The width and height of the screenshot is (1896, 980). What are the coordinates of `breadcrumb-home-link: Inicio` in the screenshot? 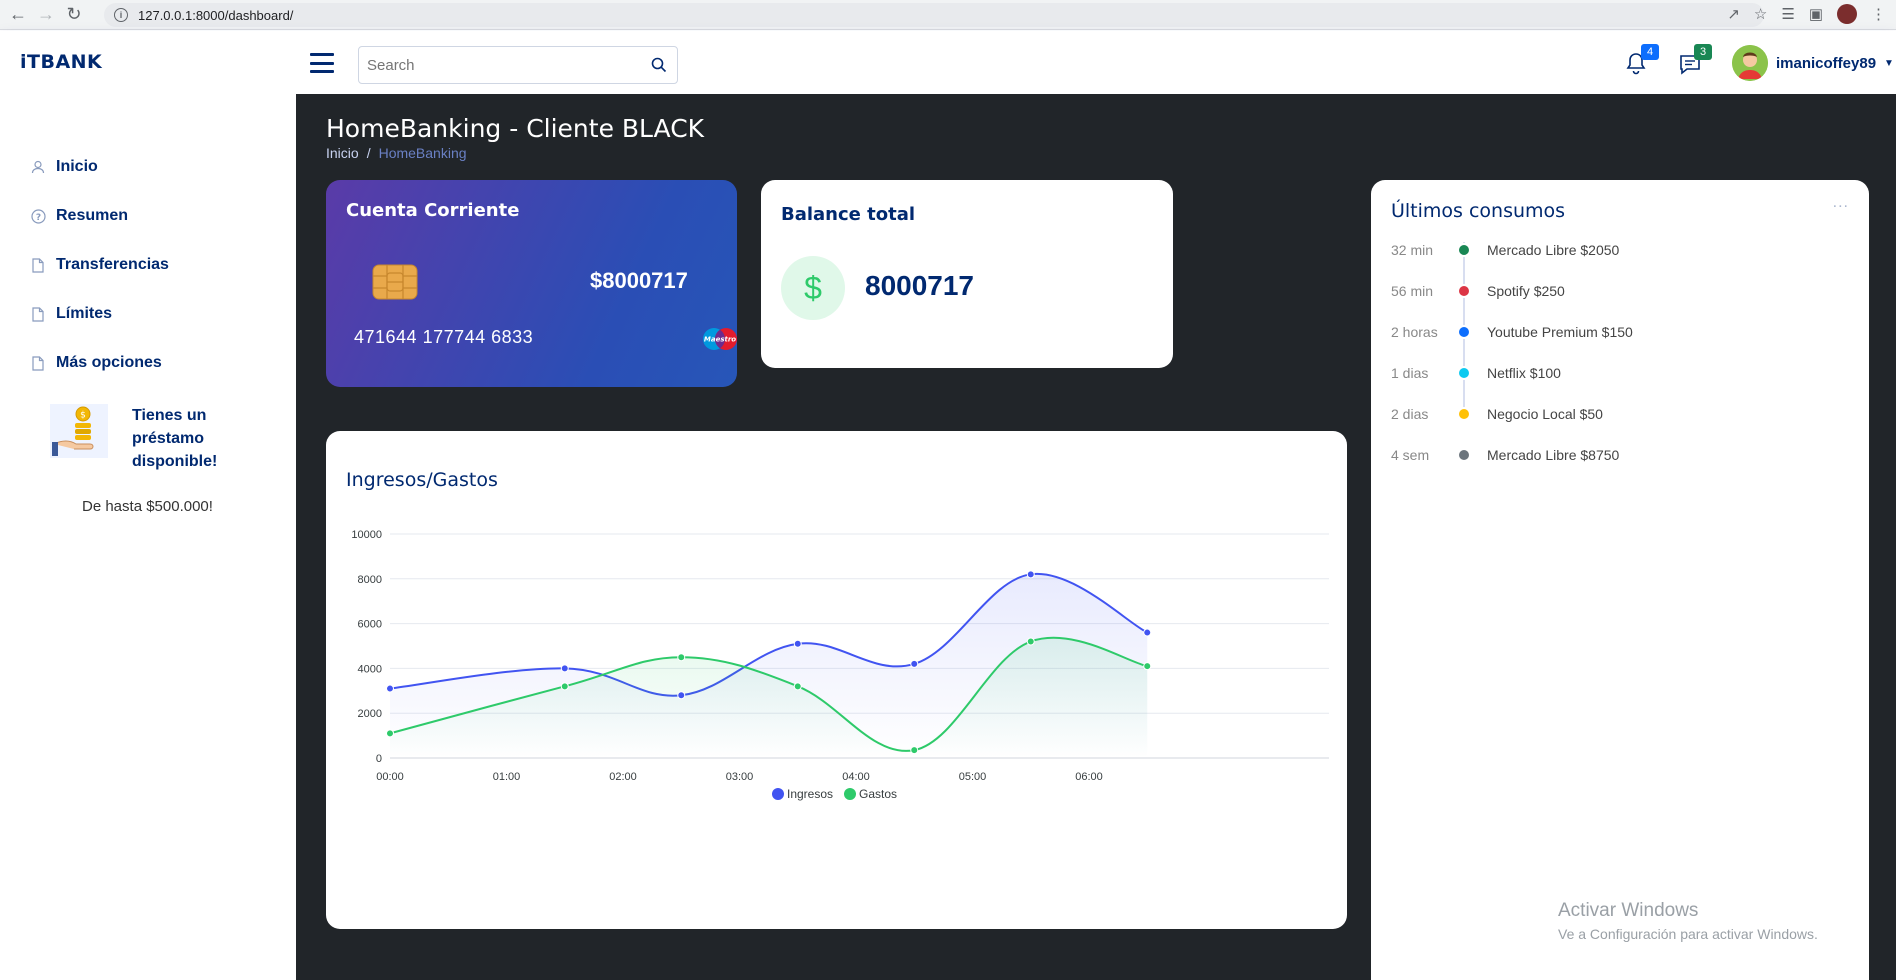 It's located at (342, 153).